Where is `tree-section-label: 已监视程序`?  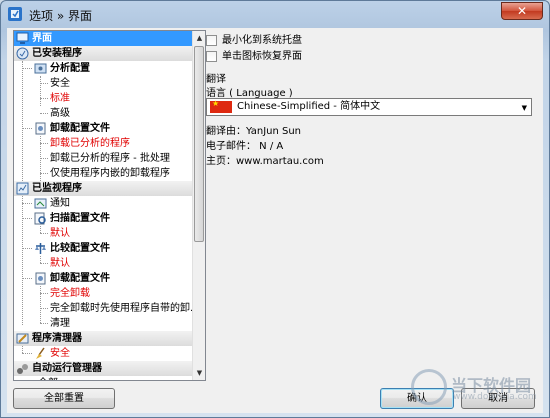 tree-section-label: 已监视程序 is located at coordinates (57, 188).